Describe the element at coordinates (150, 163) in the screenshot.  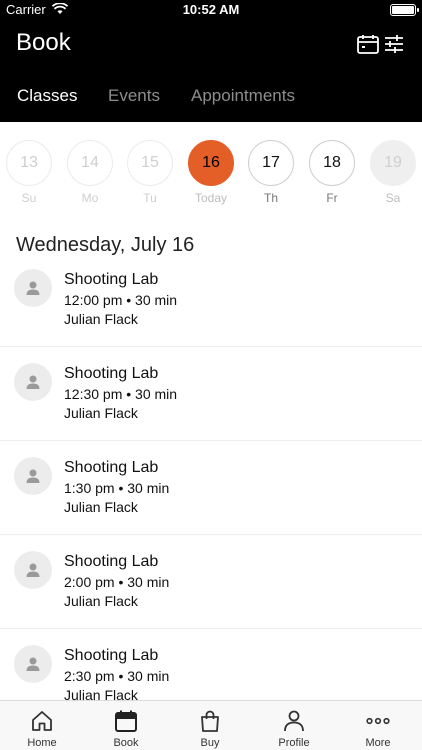
I see `day-number: 15` at that location.